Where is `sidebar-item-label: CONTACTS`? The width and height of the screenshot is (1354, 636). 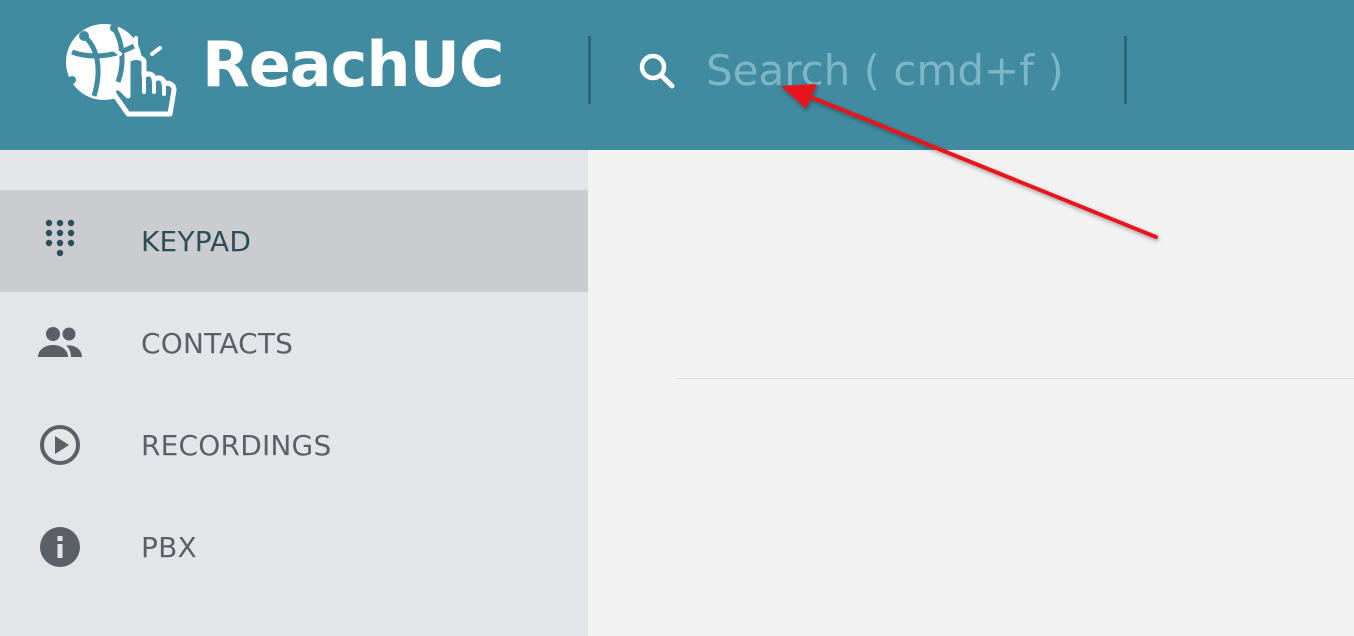
sidebar-item-label: CONTACTS is located at coordinates (217, 343).